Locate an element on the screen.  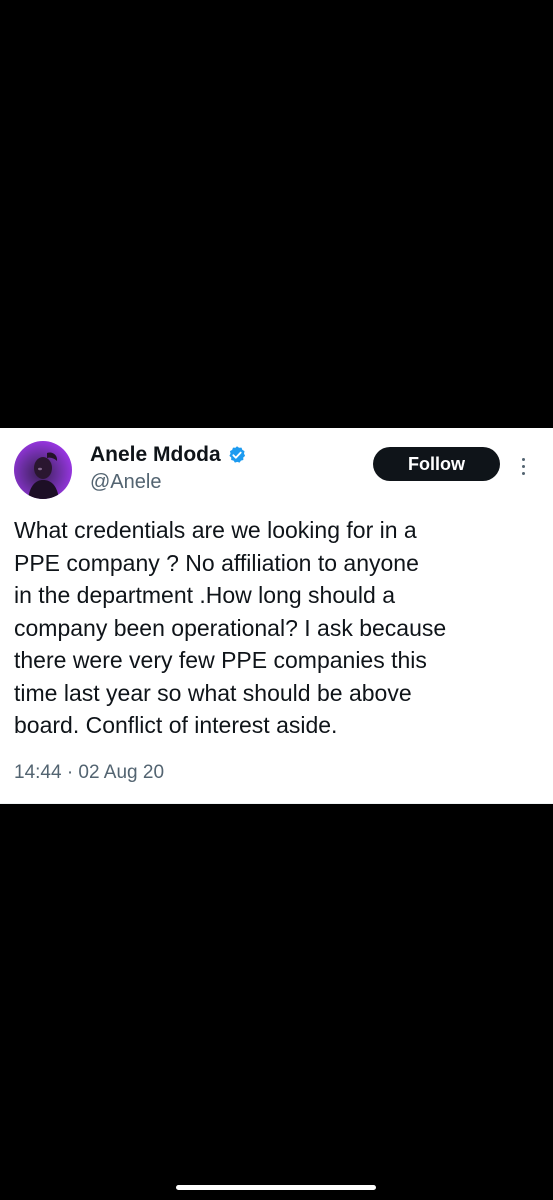
more-options-icon is located at coordinates (523, 466).